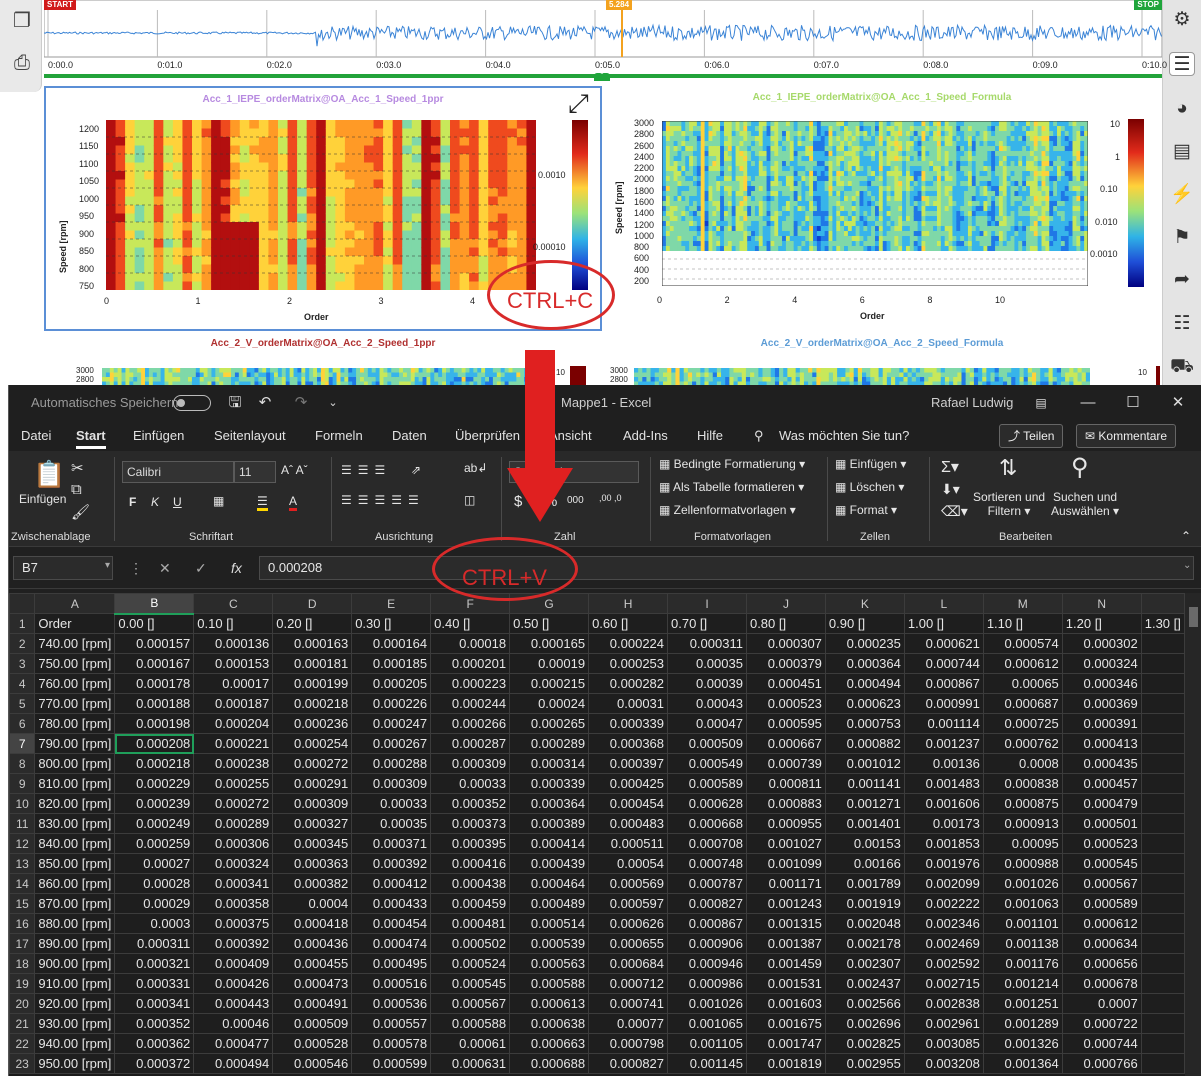  I want to click on column-header: E, so click(391, 603).